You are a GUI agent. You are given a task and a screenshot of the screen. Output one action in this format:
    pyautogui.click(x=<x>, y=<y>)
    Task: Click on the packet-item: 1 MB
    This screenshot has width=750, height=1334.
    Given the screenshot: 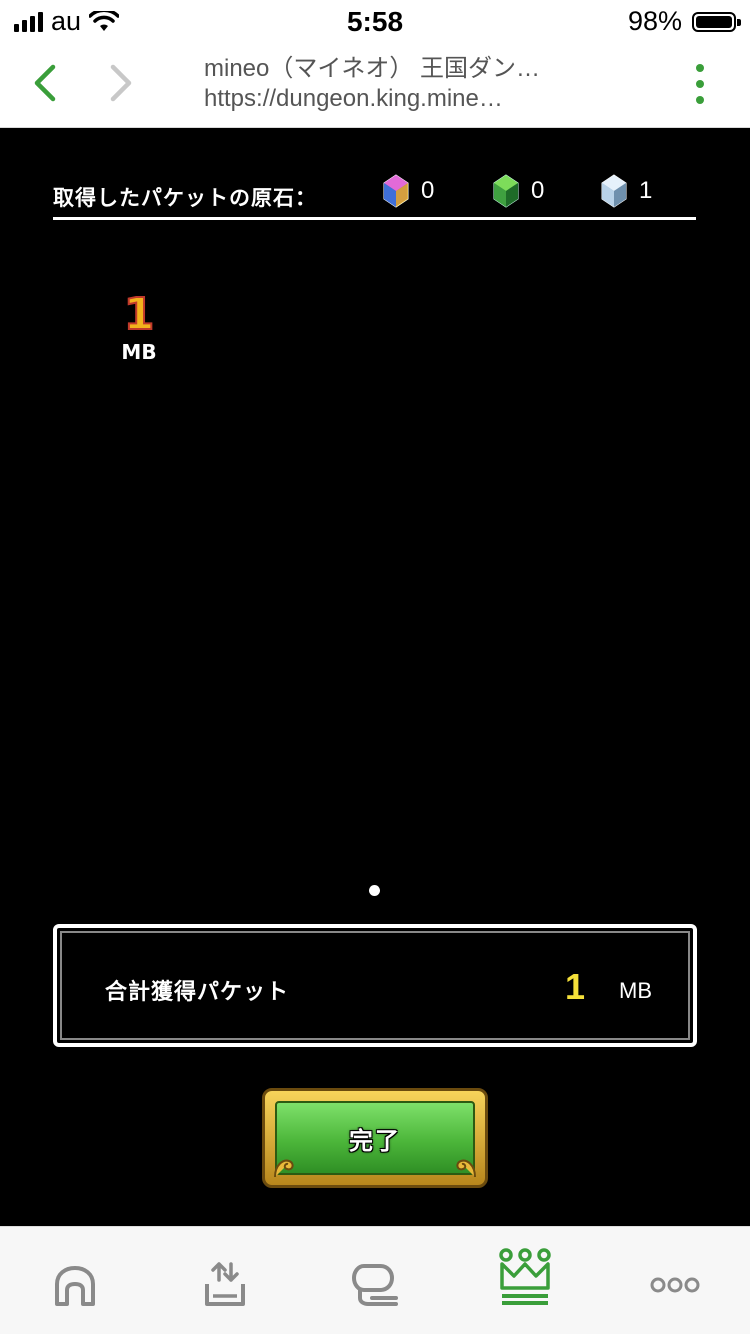 What is the action you would take?
    pyautogui.click(x=139, y=327)
    